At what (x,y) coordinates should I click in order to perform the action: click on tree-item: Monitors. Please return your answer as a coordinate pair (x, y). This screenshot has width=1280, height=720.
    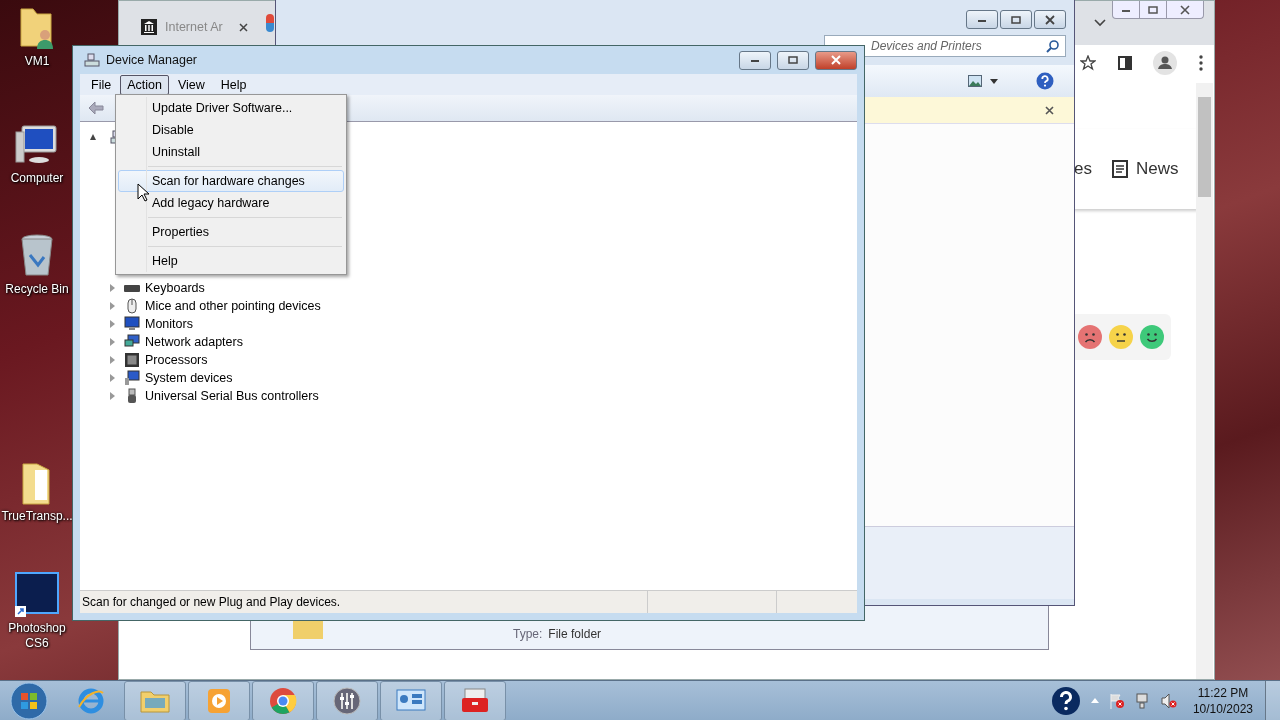
    Looking at the image, I should click on (473, 324).